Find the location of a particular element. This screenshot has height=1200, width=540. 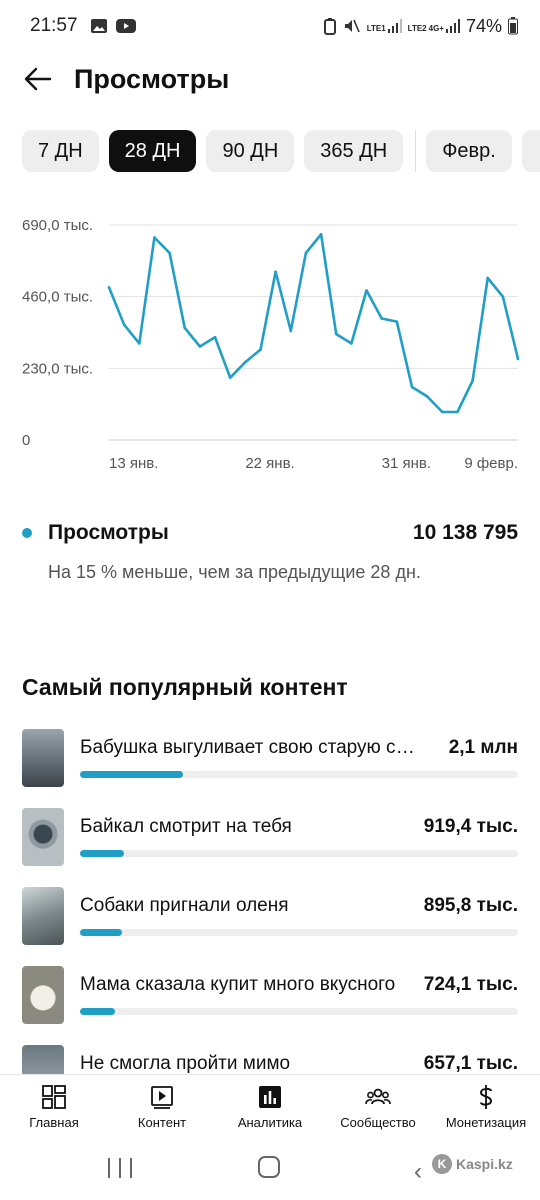

popular-item-title: Байкал смотрит на тебя is located at coordinates (186, 826).